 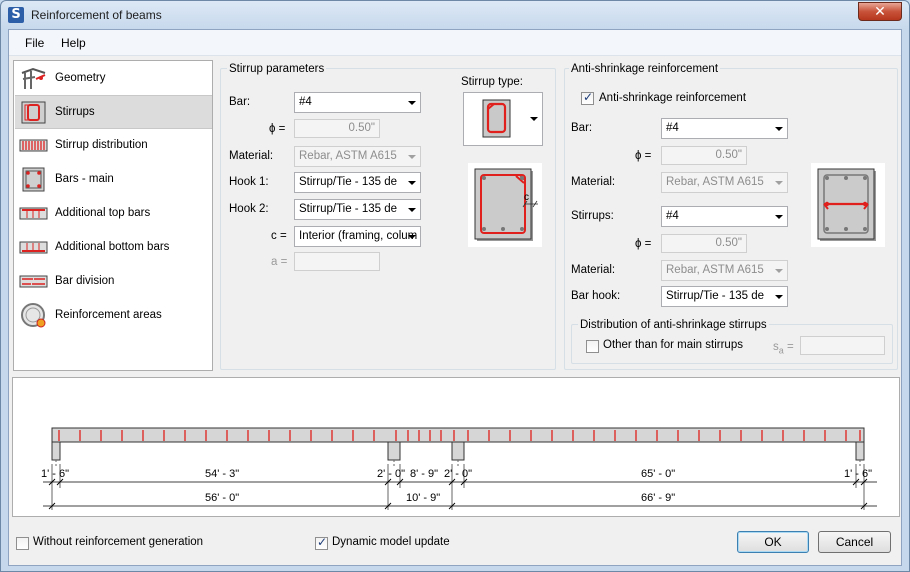 I want to click on sidebar-item-bars-main: Bars - main, so click(x=113, y=180).